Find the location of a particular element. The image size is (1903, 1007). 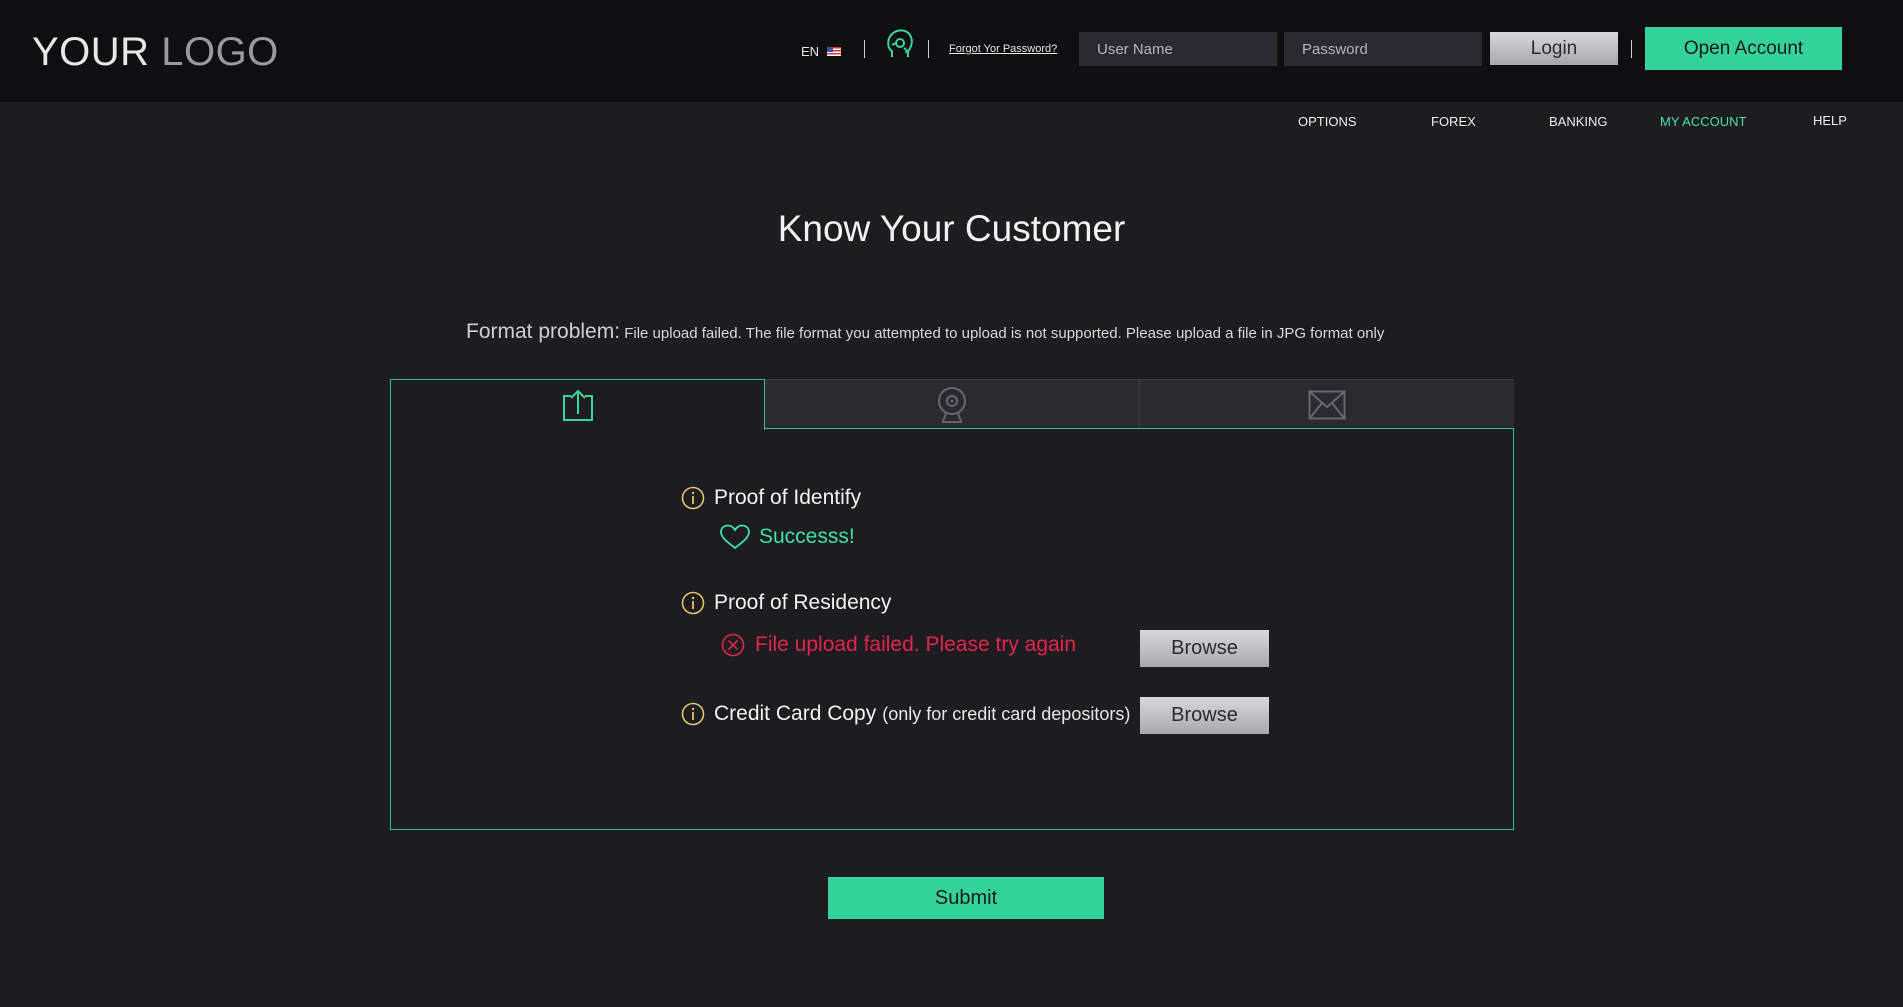

credit-card-copy-label: Credit Card Copy is located at coordinates (795, 713).